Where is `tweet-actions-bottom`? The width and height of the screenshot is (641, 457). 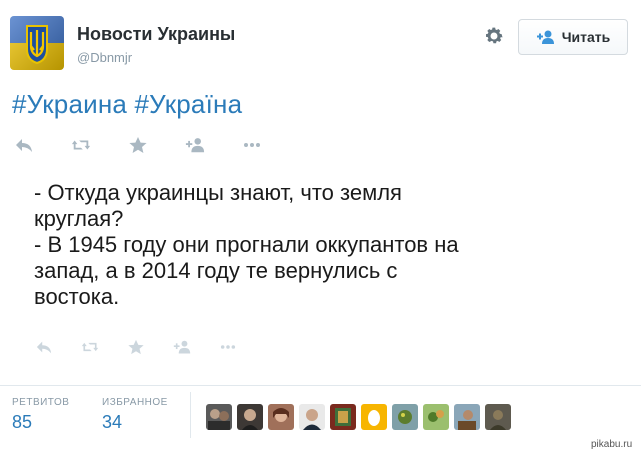 tweet-actions-bottom is located at coordinates (150, 347).